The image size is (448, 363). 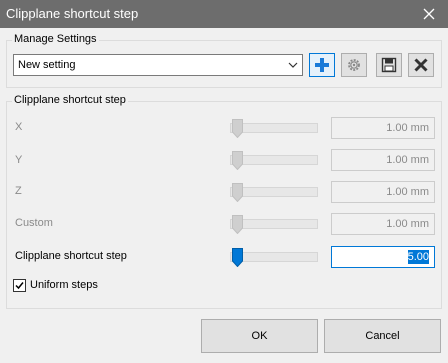 What do you see at coordinates (274, 160) in the screenshot?
I see `y-slider-track` at bounding box center [274, 160].